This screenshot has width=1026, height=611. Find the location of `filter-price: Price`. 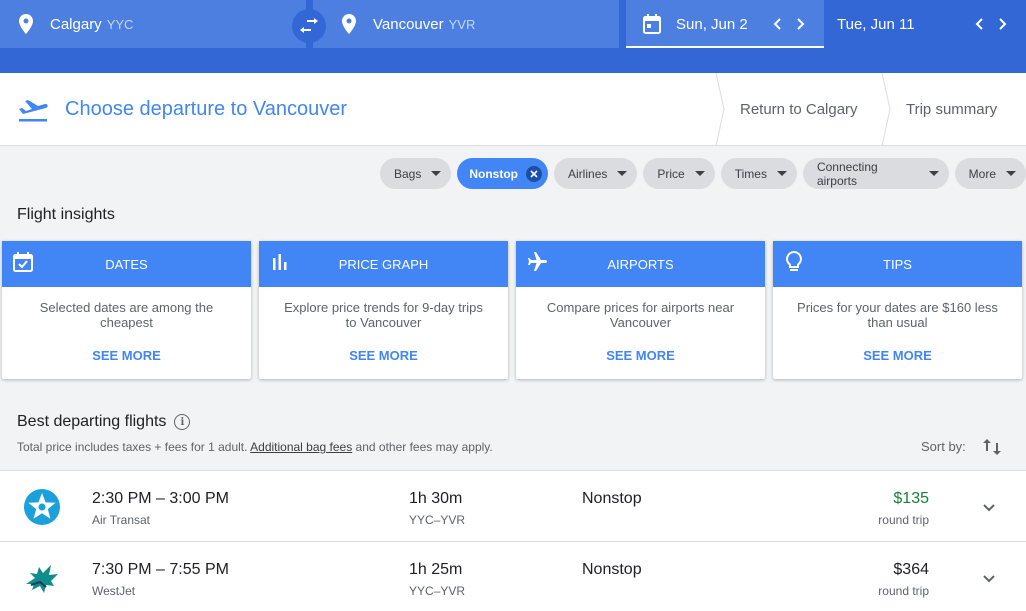

filter-price: Price is located at coordinates (679, 173).